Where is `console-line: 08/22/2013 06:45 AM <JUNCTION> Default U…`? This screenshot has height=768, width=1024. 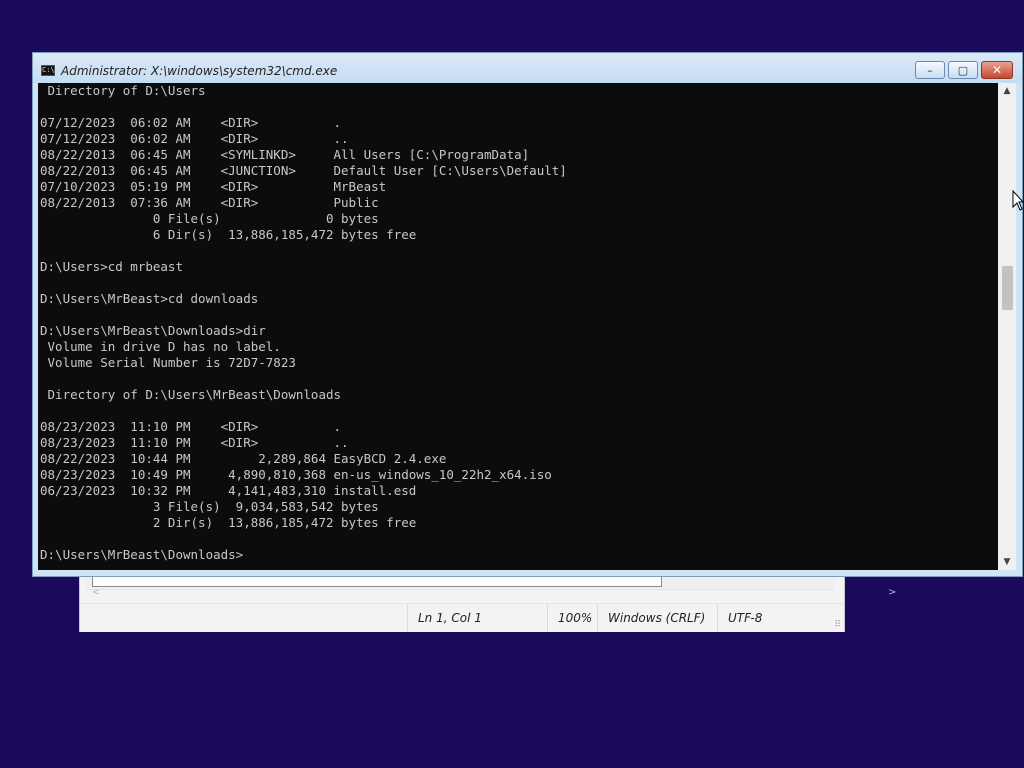 console-line: 08/22/2013 06:45 AM <JUNCTION> Default U… is located at coordinates (303, 170).